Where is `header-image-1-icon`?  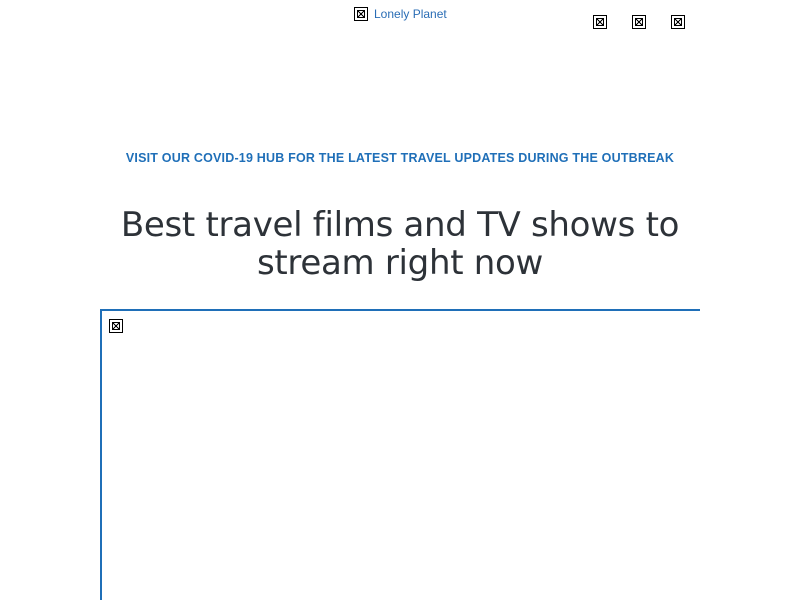 header-image-1-icon is located at coordinates (600, 22).